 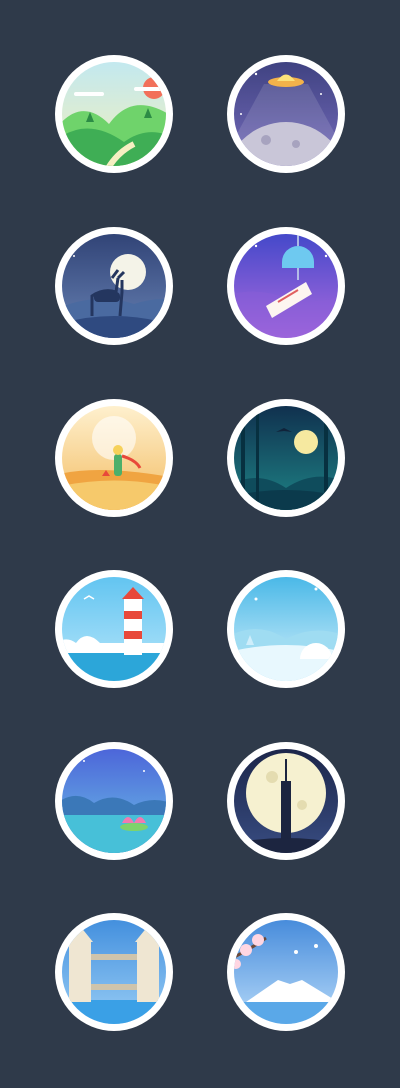 I want to click on desert-wanderer-icon, so click(x=114, y=458).